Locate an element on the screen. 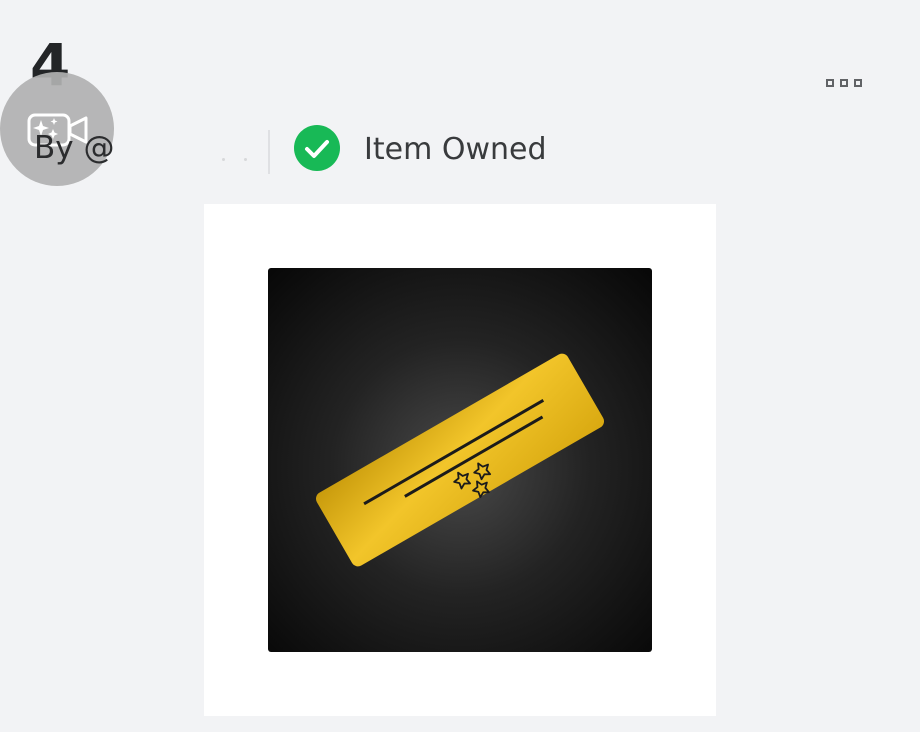 The height and width of the screenshot is (732, 920). creator-byline: By @ is located at coordinates (74, 148).